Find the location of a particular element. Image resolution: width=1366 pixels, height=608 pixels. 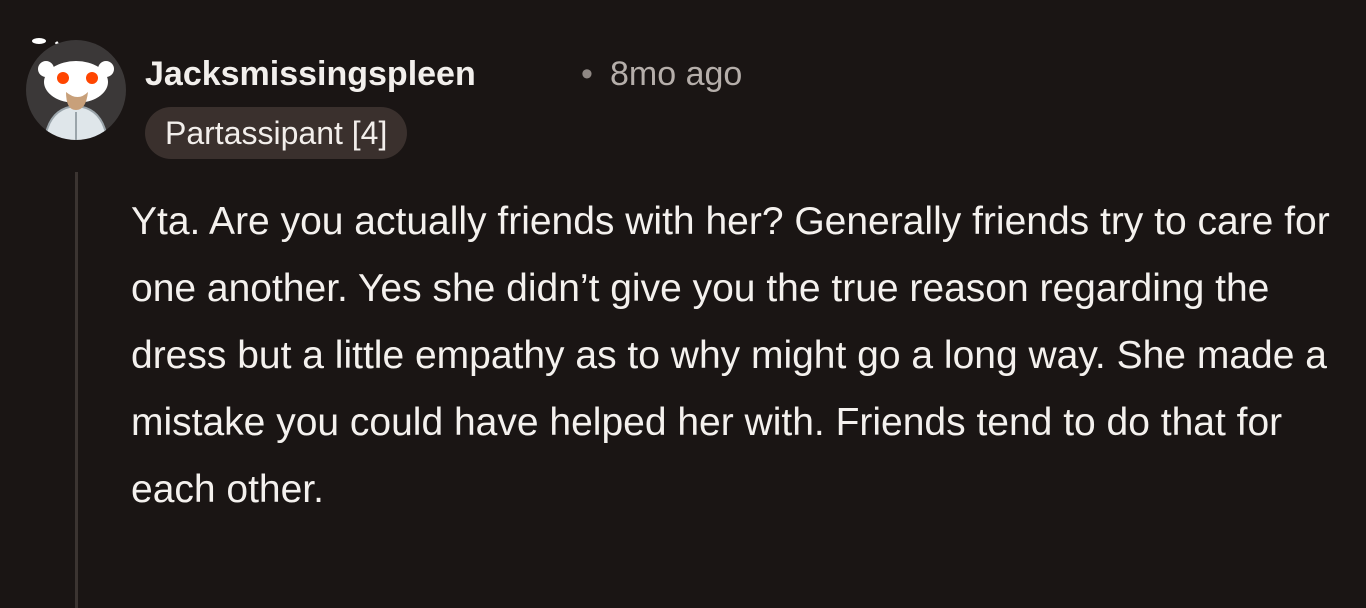

comment-timestamp: 8mo ago is located at coordinates (676, 74).